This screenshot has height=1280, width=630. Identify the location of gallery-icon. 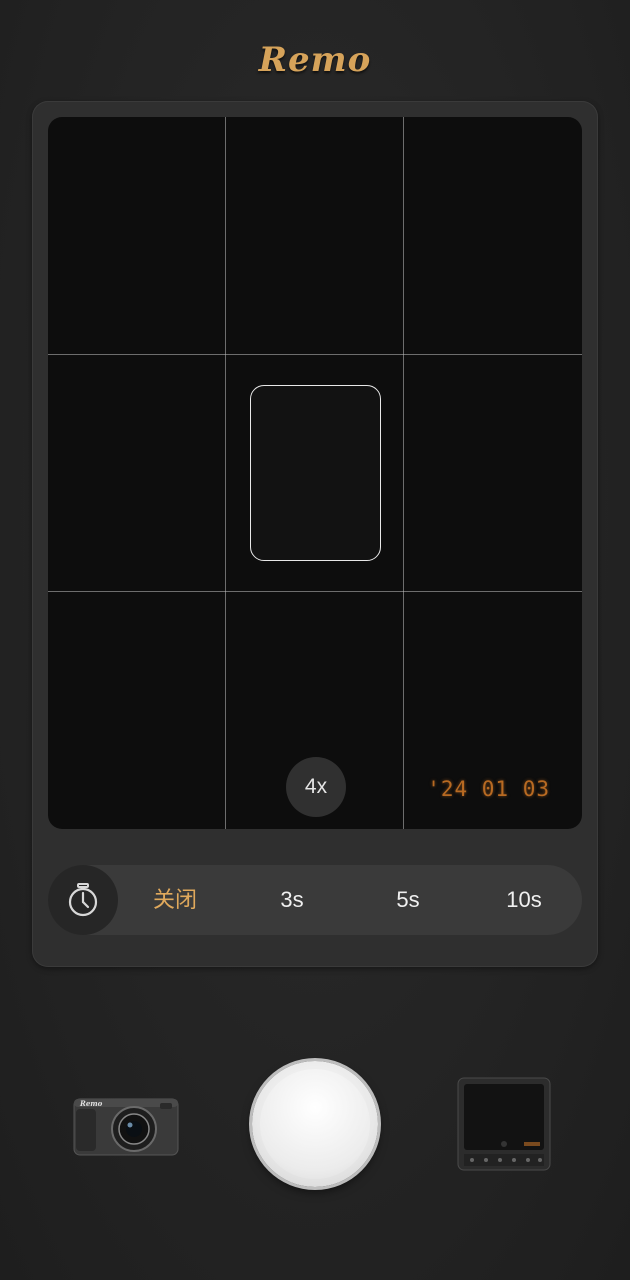
(504, 1124).